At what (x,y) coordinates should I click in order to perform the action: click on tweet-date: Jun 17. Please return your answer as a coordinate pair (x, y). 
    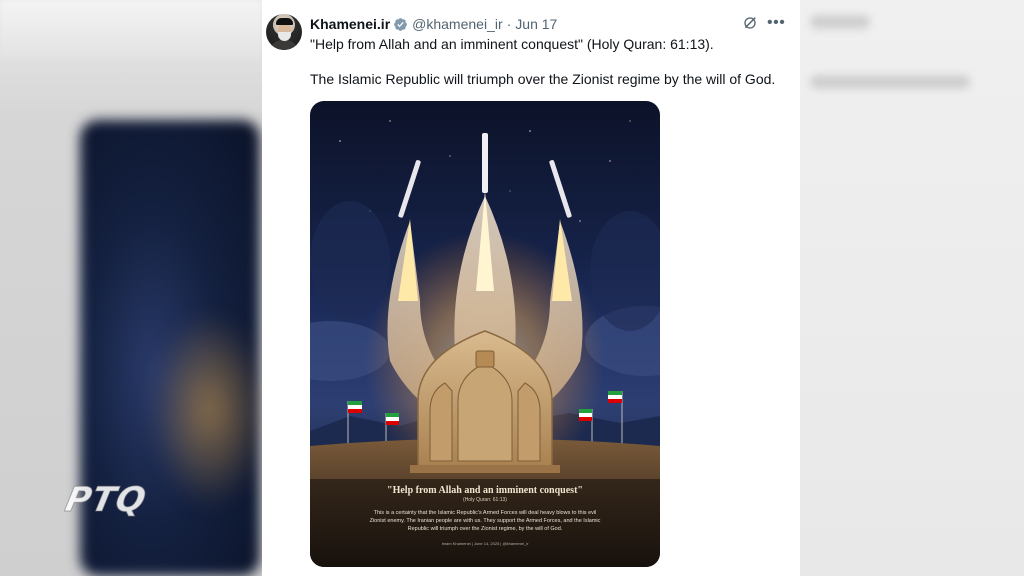
    Looking at the image, I should click on (536, 24).